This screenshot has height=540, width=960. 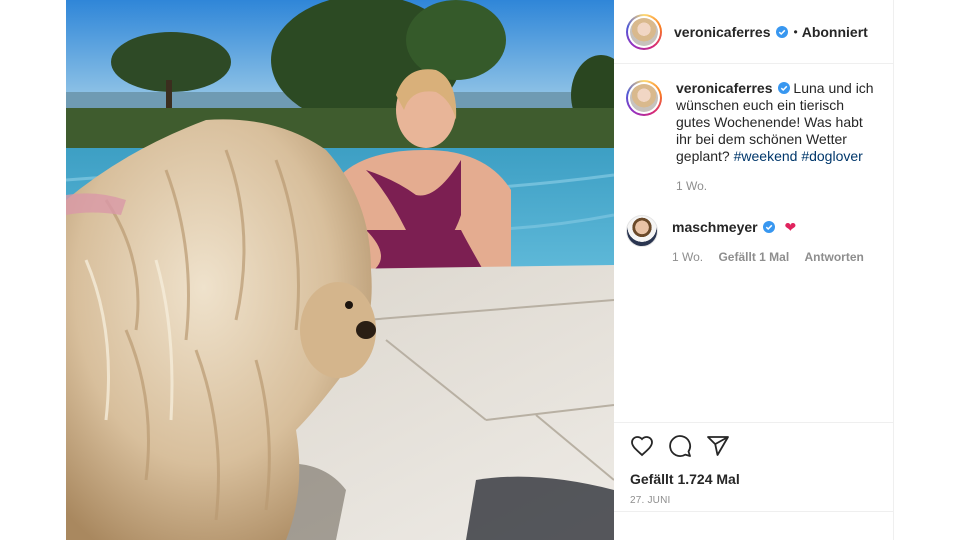 I want to click on comment-icon, so click(x=680, y=446).